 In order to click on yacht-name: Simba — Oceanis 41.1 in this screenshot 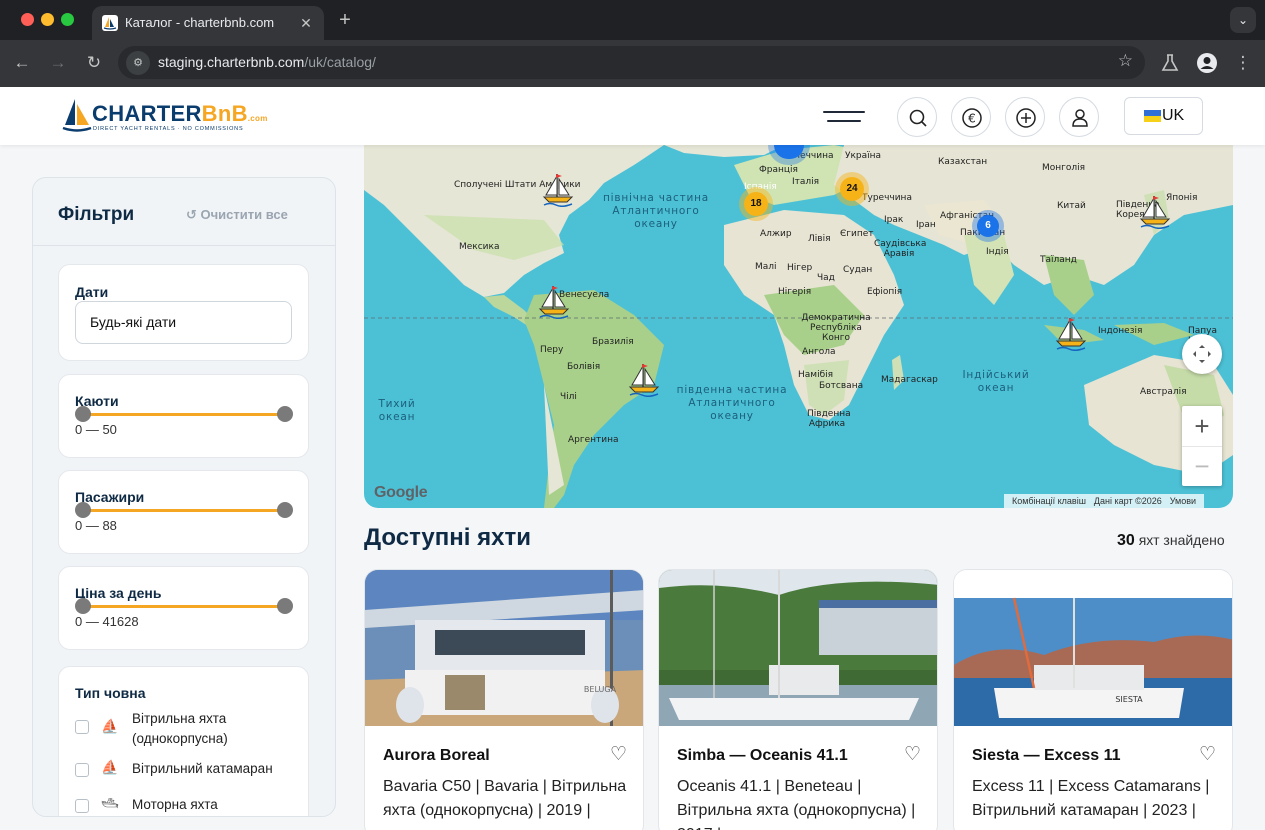, I will do `click(762, 756)`.